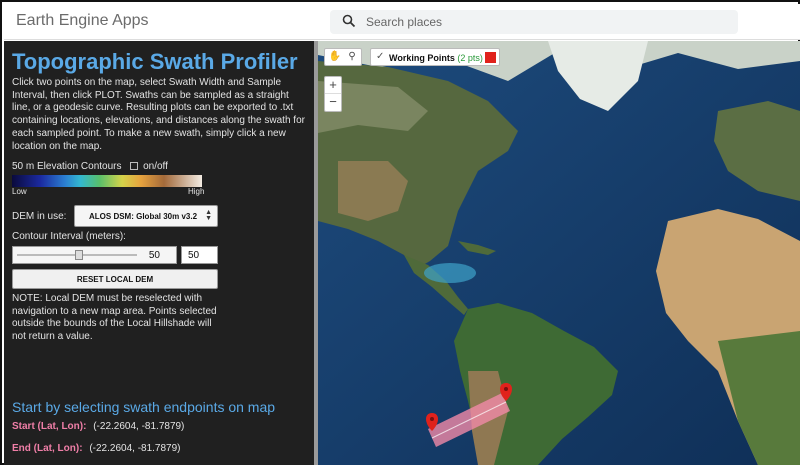  I want to click on end-coord-row: End (Lat, Lon): (-22.2604, -81.7879), so click(96, 448).